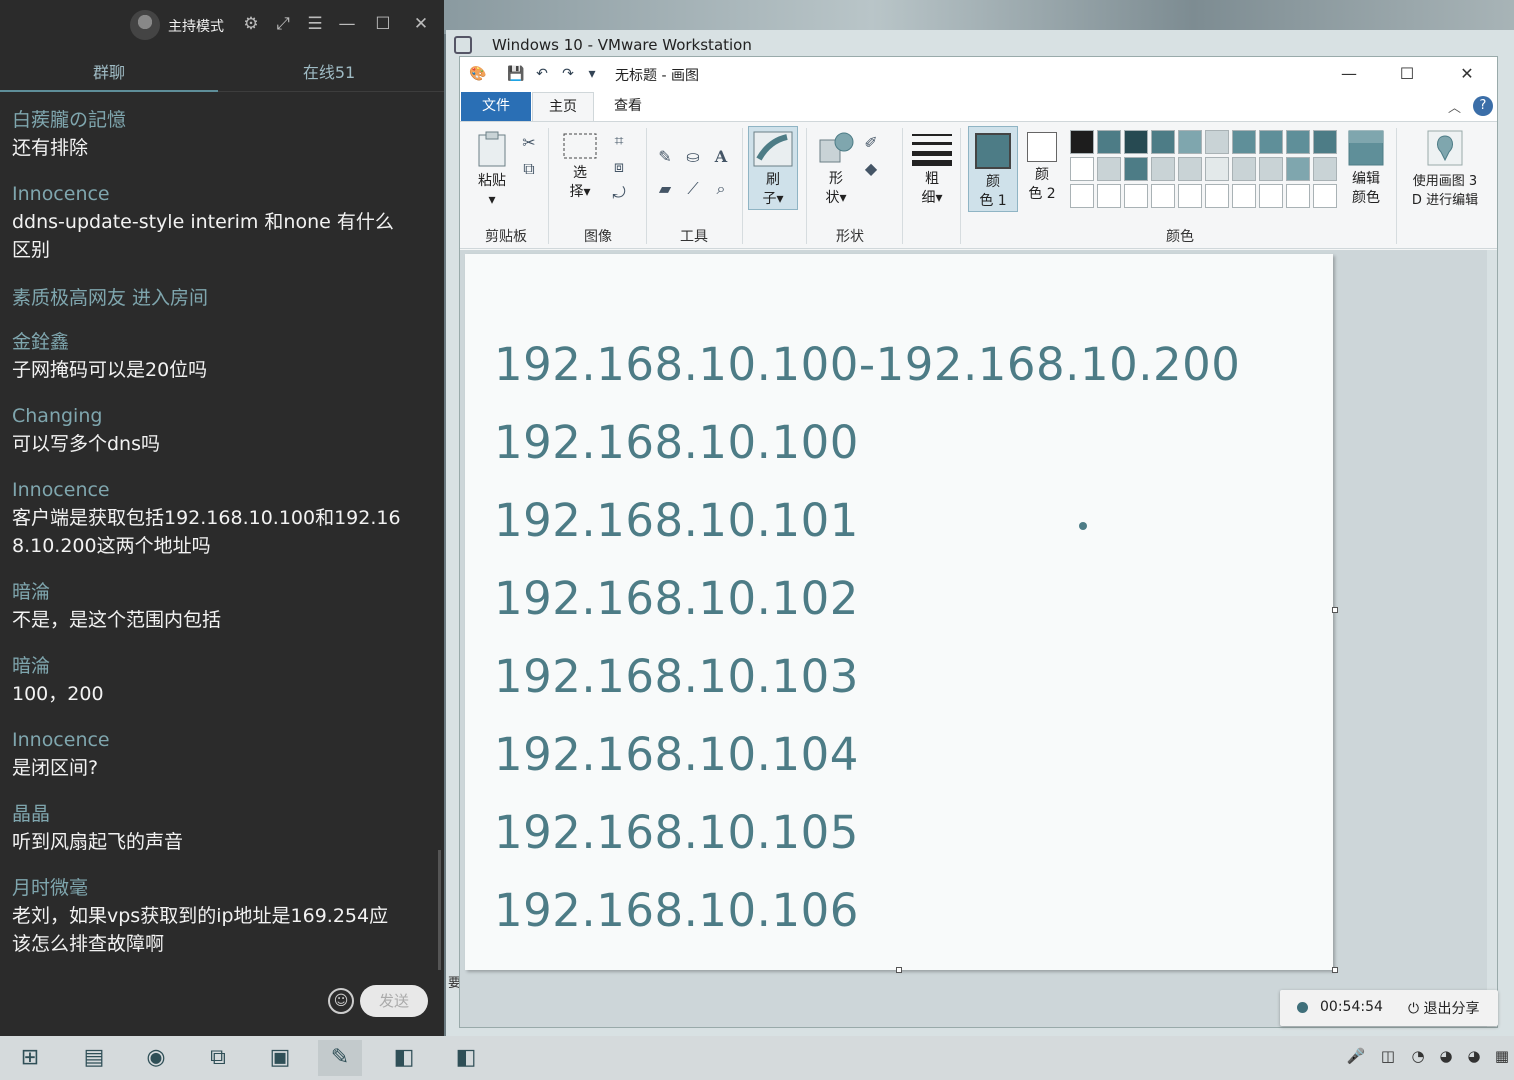  I want to click on maximize-icon: ☐, so click(383, 24).